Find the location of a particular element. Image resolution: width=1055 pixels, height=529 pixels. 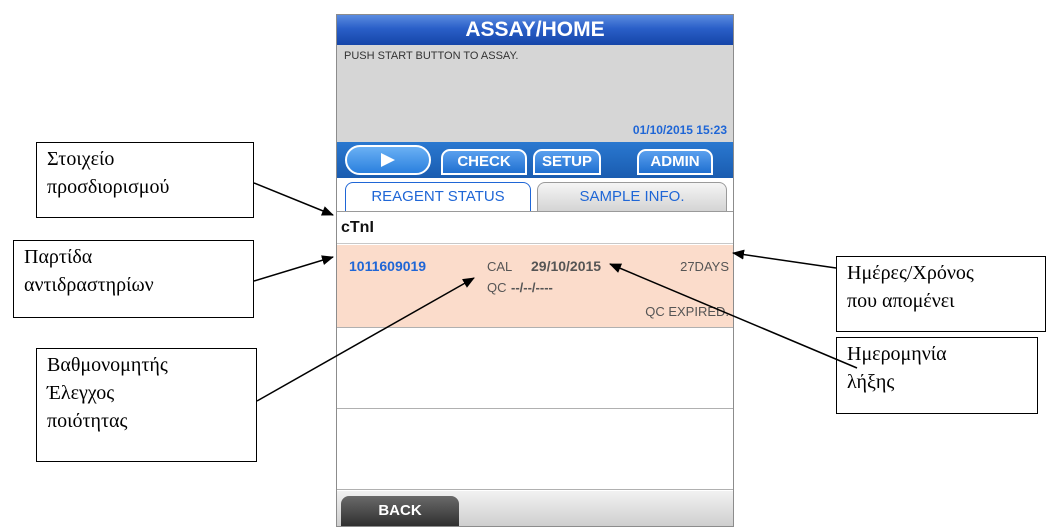

arrow-assay-item is located at coordinates (293, 199).